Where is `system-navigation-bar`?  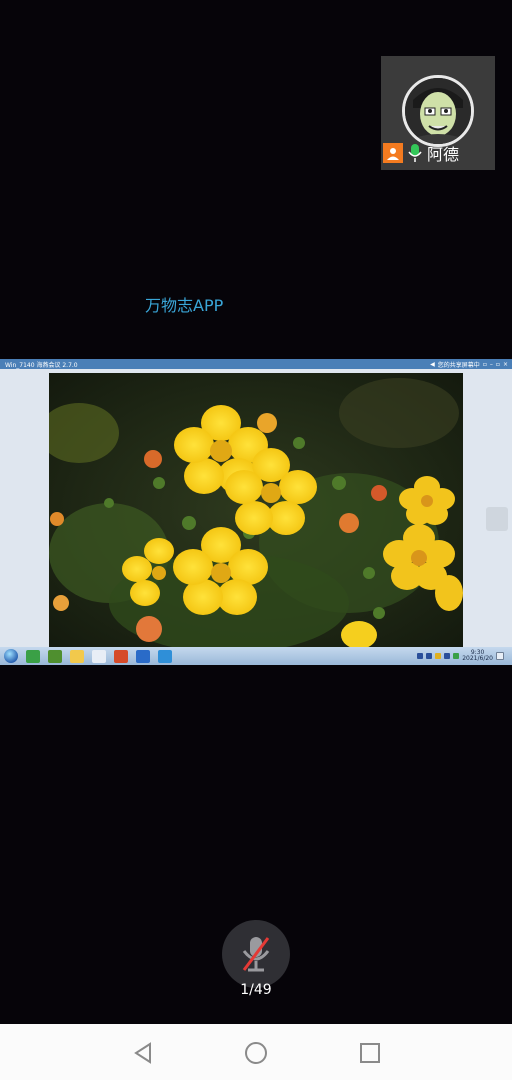
system-navigation-bar is located at coordinates (256, 1052).